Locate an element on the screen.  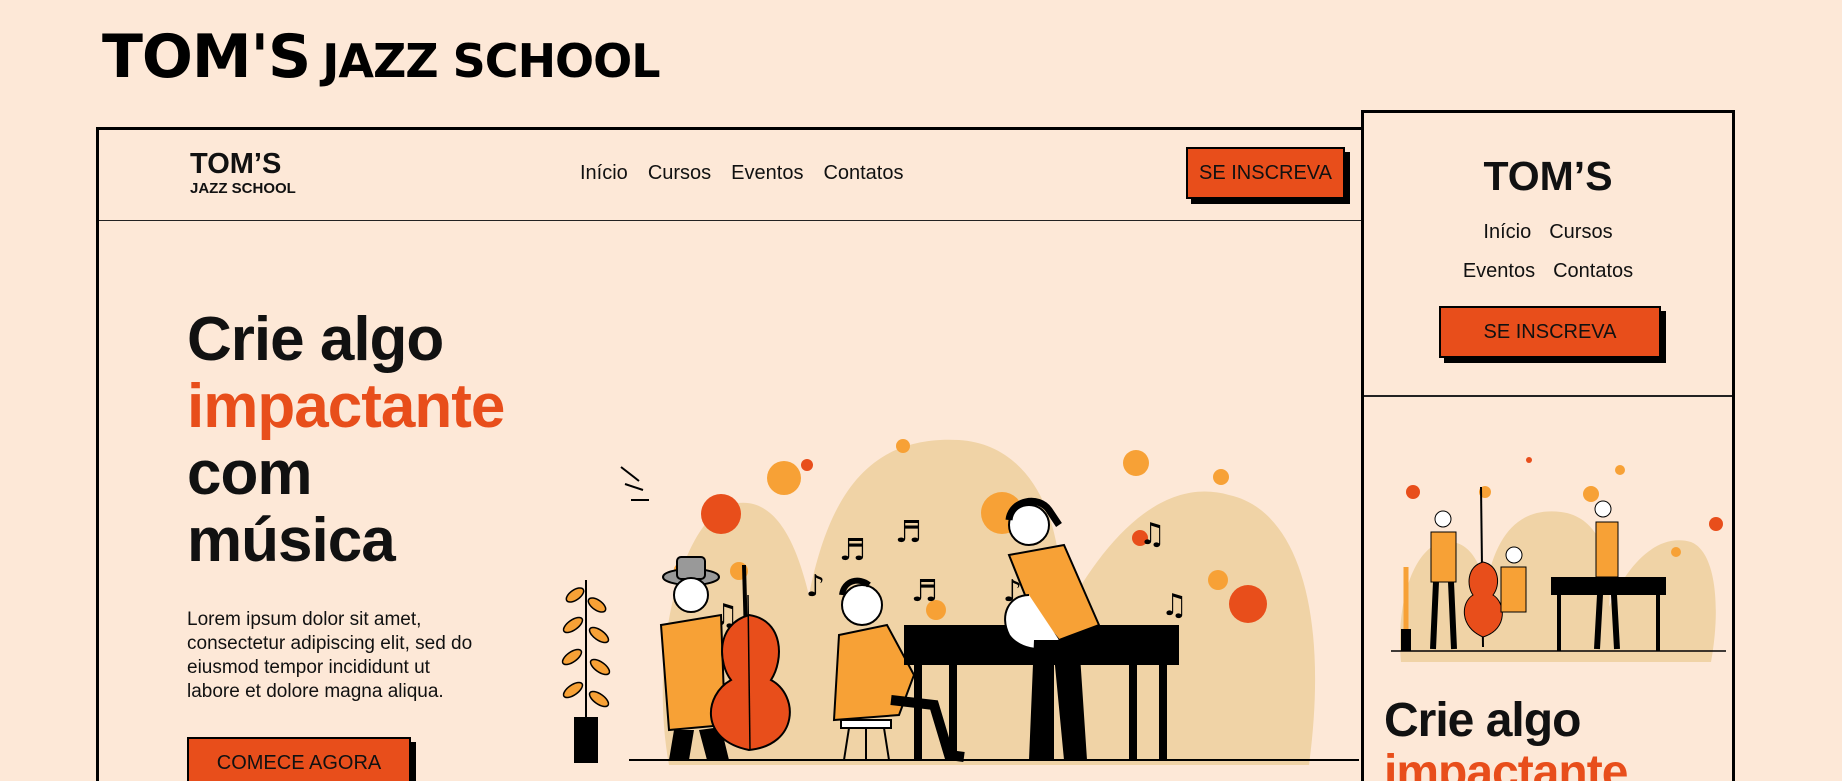
logo-line2: JAZZ SCHOOL is located at coordinates (243, 188).